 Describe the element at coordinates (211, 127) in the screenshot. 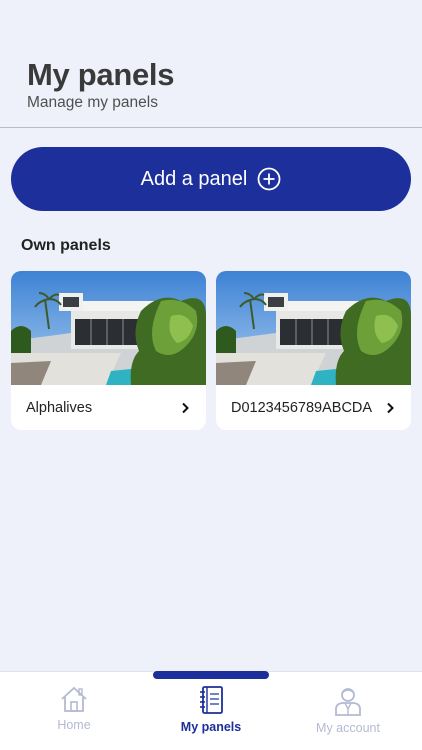

I see `header-divider` at that location.